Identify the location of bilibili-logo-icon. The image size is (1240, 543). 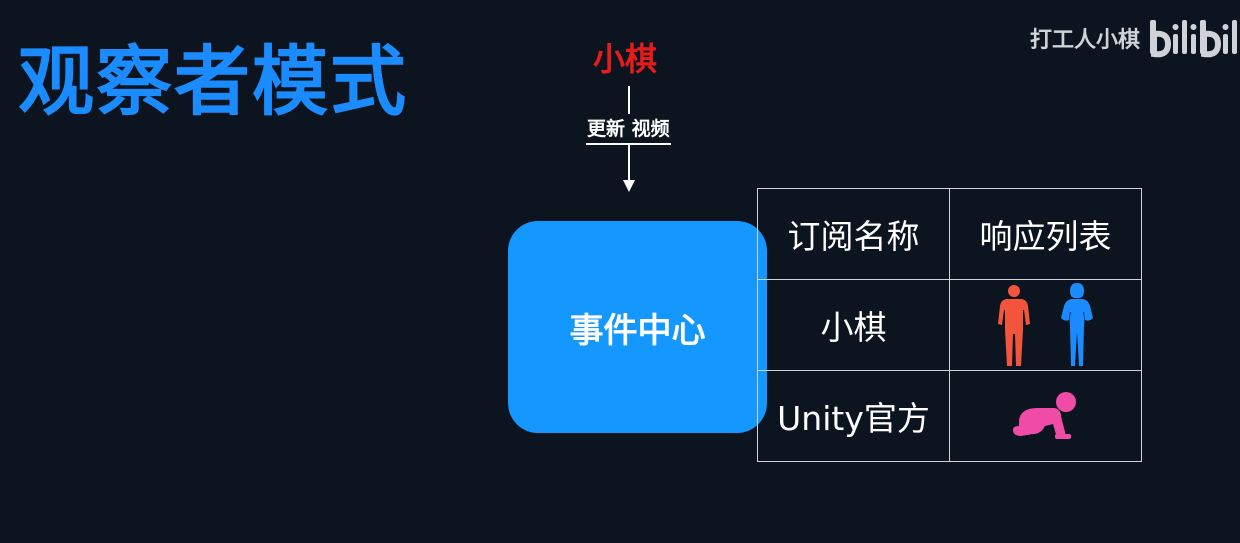
(1193, 39).